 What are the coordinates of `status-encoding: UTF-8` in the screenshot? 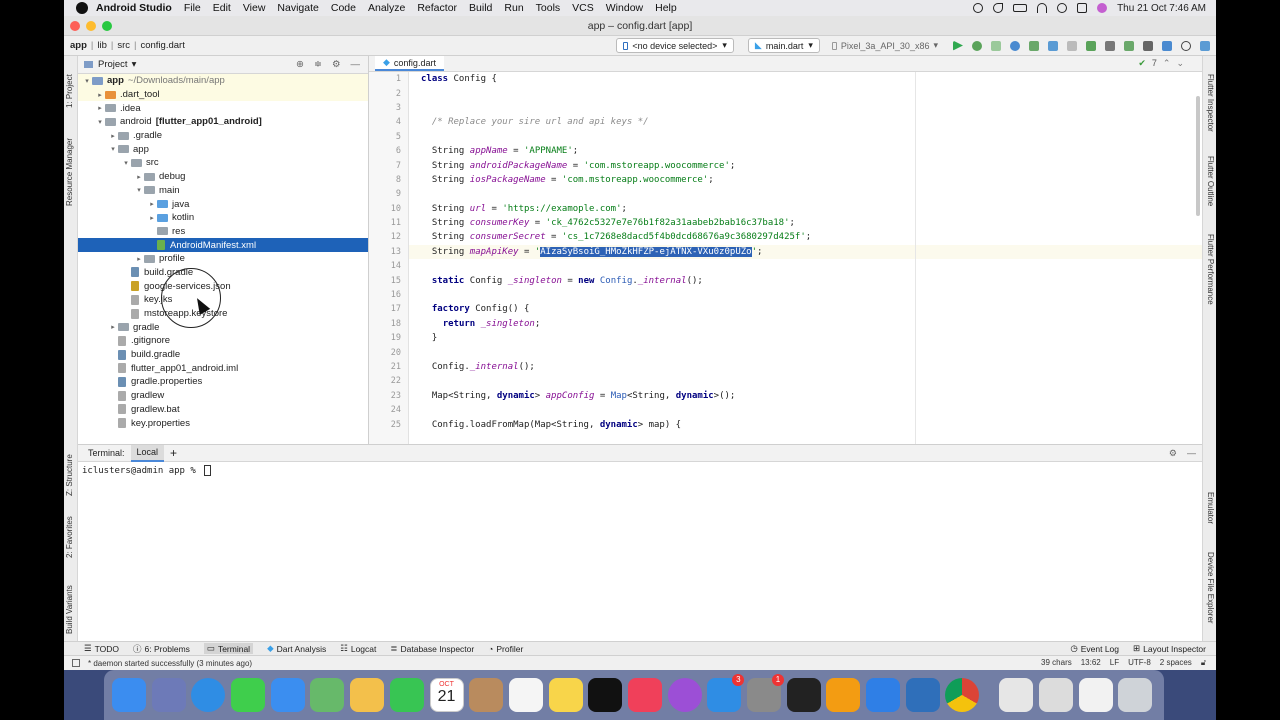 It's located at (1139, 663).